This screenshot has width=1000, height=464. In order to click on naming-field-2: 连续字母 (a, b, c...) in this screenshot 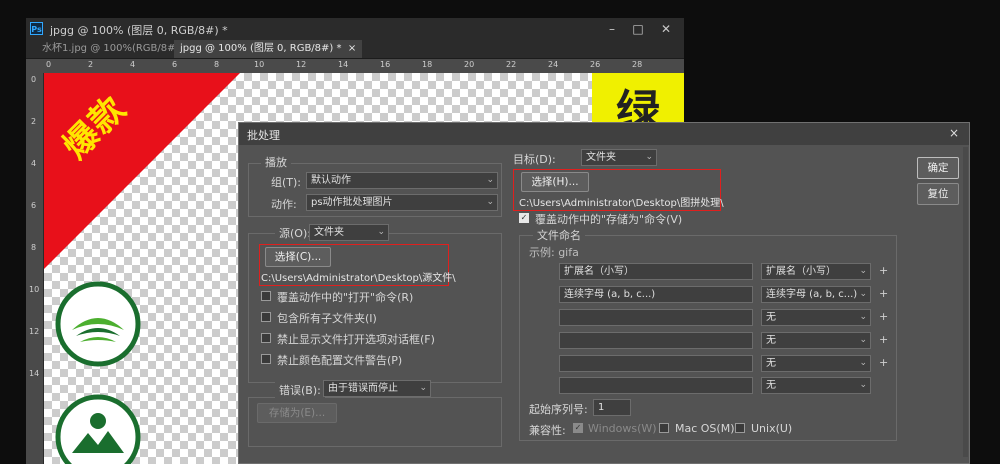, I will do `click(656, 294)`.